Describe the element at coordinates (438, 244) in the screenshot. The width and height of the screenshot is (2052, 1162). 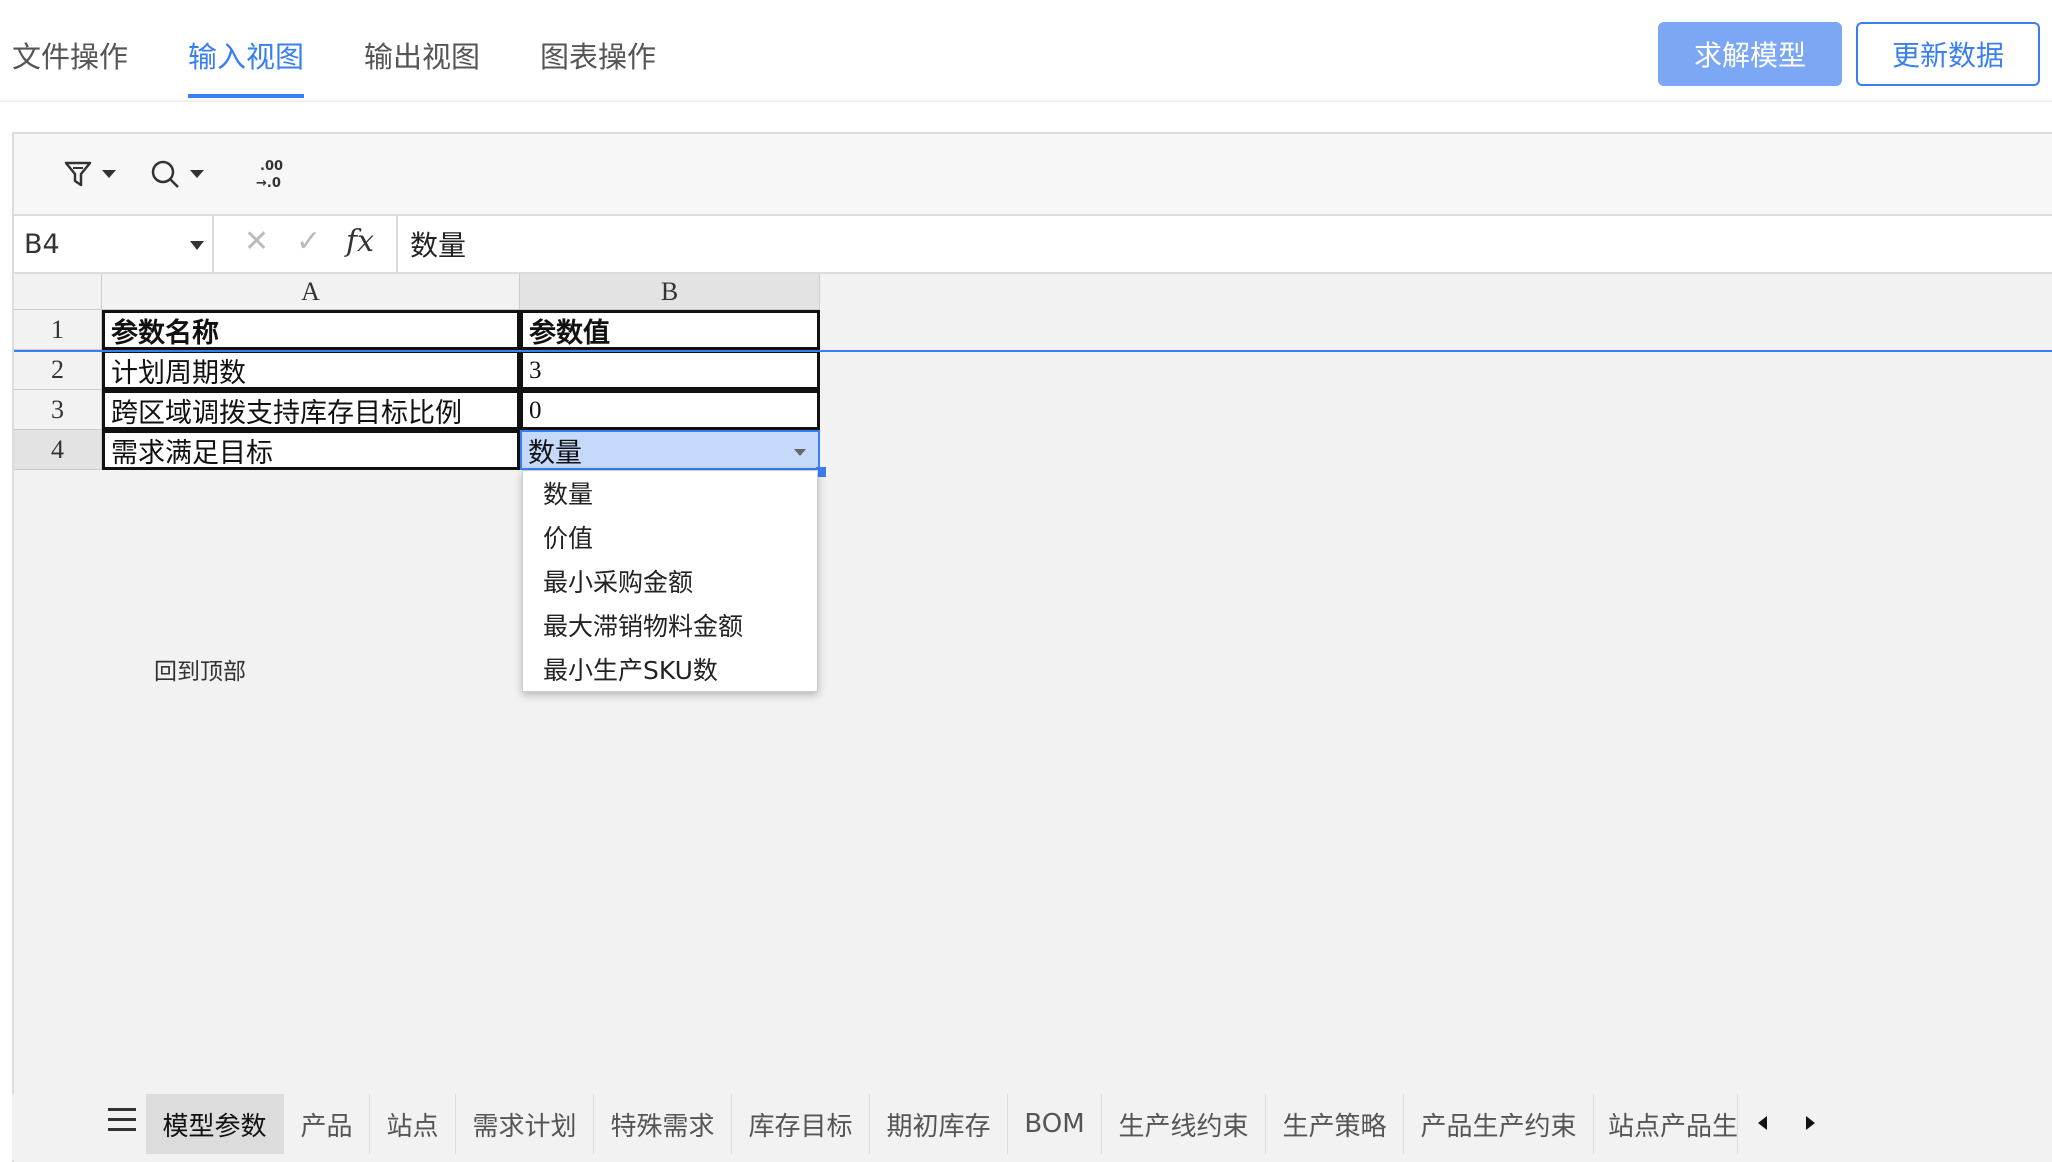
I see `formula-input: 数量` at that location.